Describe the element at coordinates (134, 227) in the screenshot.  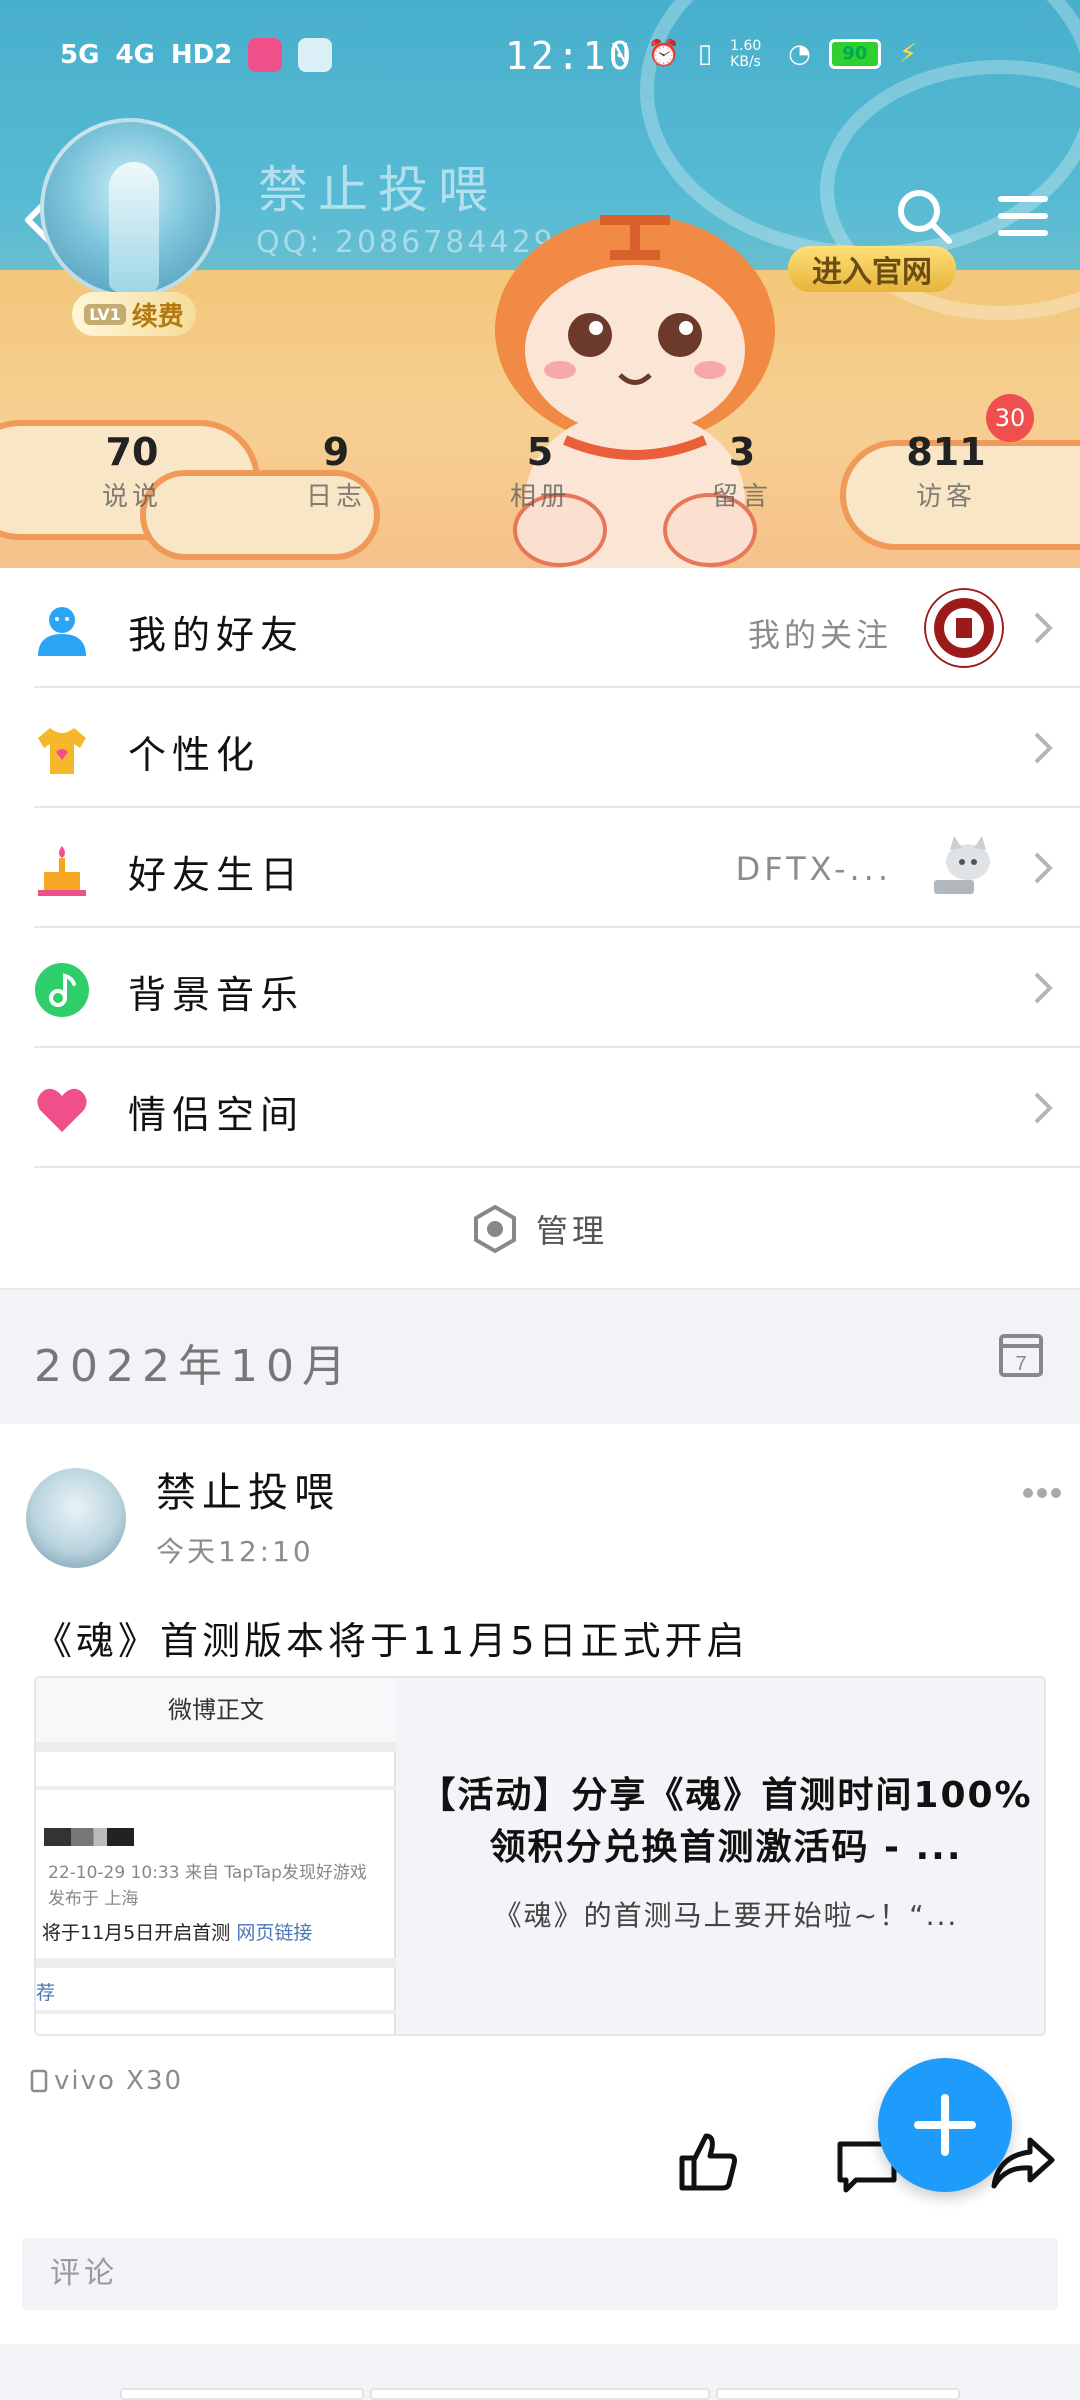
I see `avatar-figure` at that location.